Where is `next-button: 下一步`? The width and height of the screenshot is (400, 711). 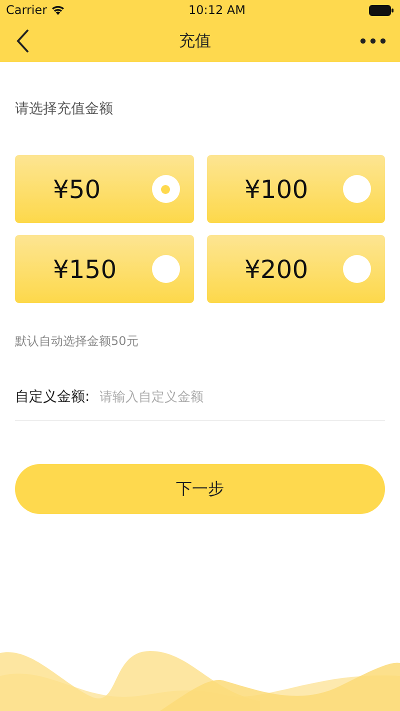 next-button: 下一步 is located at coordinates (200, 489).